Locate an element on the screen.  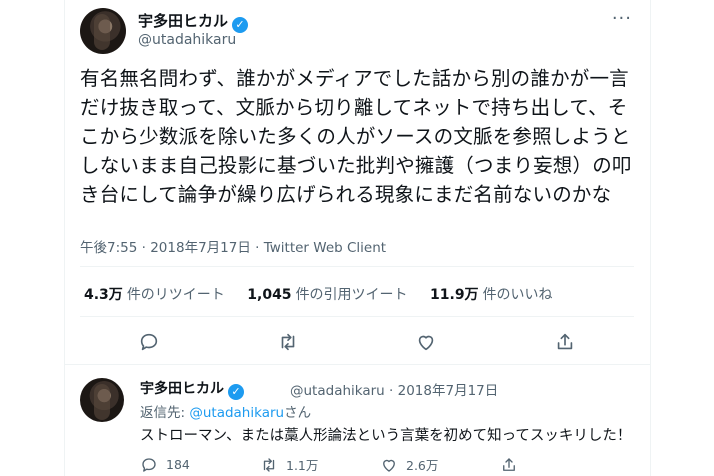
author-avatar is located at coordinates (103, 31).